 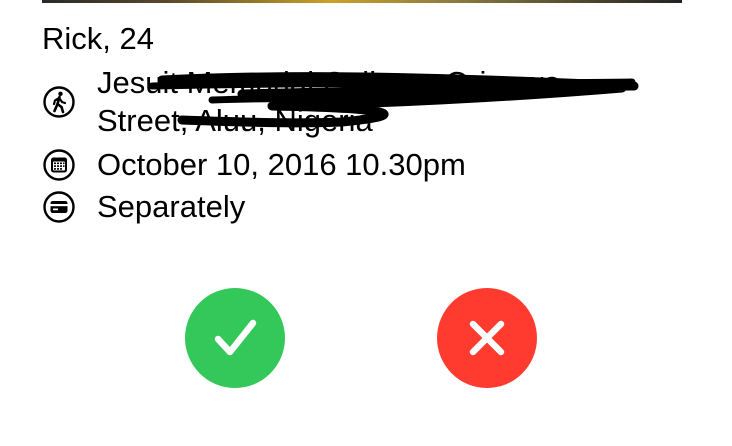 What do you see at coordinates (59, 102) in the screenshot?
I see `walking-person-icon` at bounding box center [59, 102].